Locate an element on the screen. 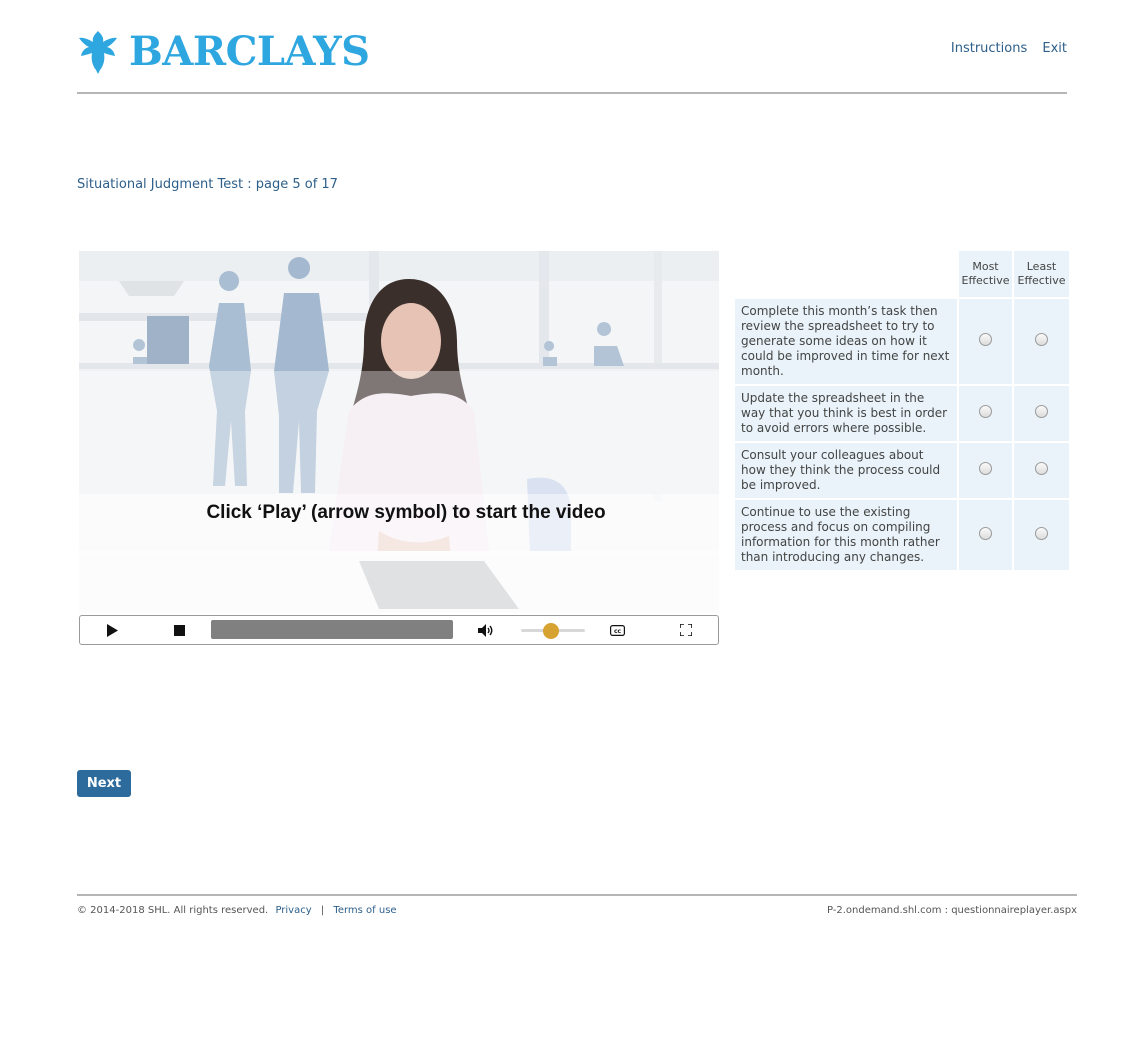 This screenshot has width=1130, height=1062. stop-button is located at coordinates (179, 630).